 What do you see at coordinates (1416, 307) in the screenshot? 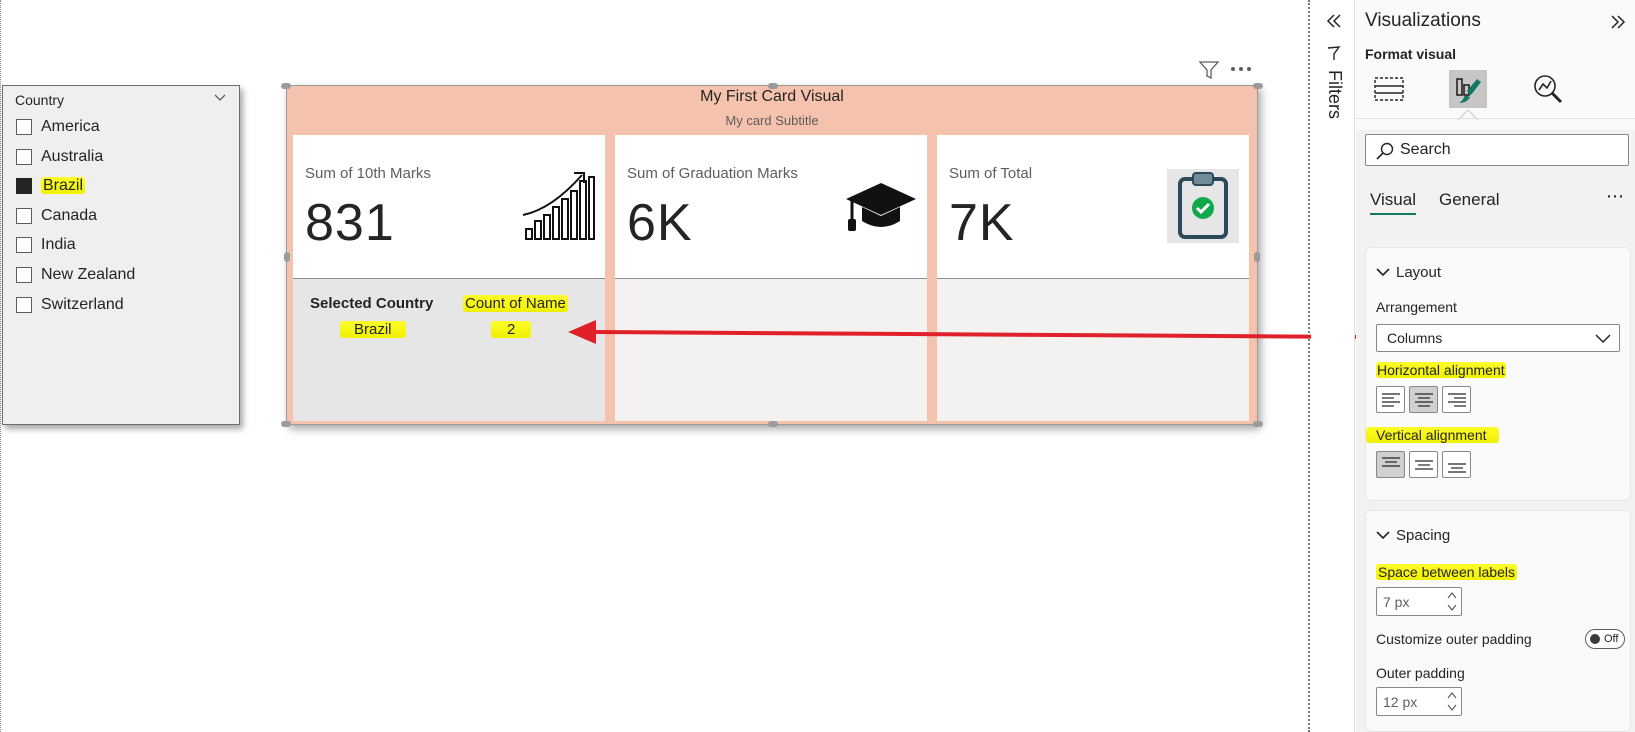
I see `arrangement-label: Arrangement` at bounding box center [1416, 307].